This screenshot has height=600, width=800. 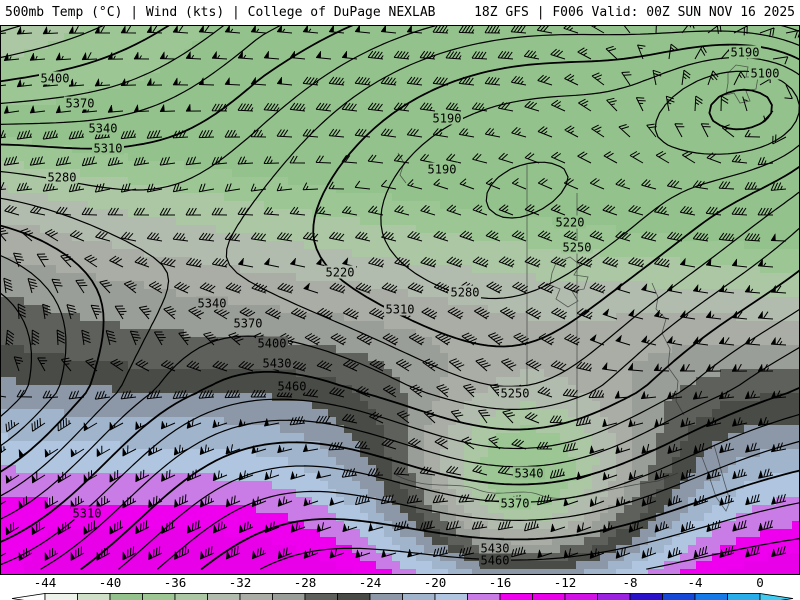 What do you see at coordinates (765, 74) in the screenshot?
I see `svg-text: 5100` at bounding box center [765, 74].